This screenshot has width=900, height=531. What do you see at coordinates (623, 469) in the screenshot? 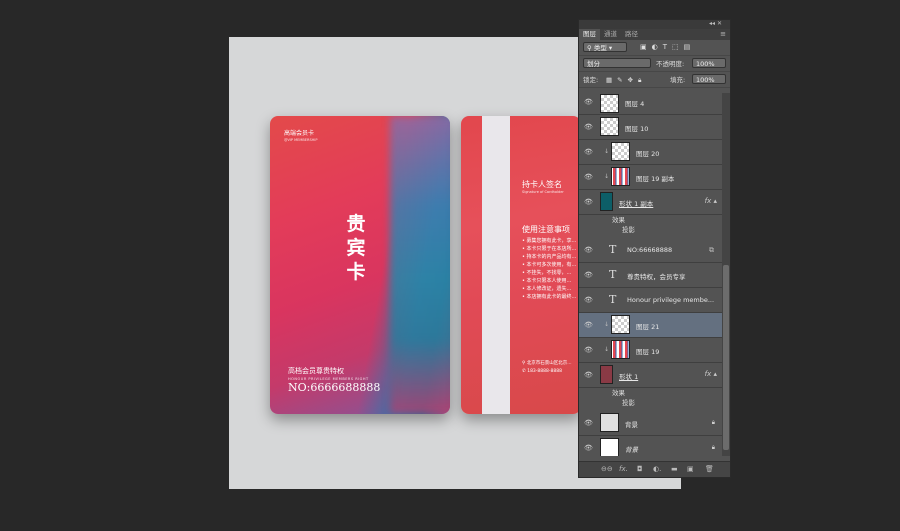
I see `fx-button-icon: fx.` at bounding box center [623, 469].